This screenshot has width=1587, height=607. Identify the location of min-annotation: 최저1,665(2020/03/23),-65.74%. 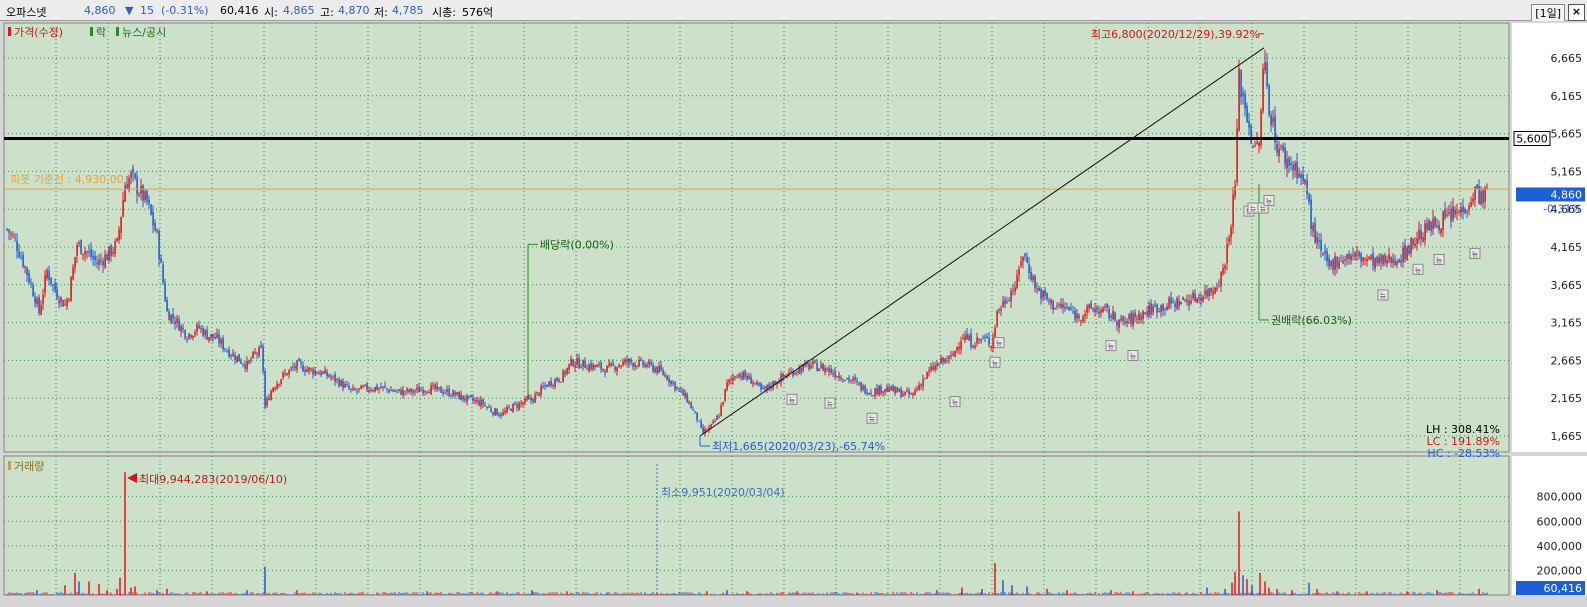
(798, 446).